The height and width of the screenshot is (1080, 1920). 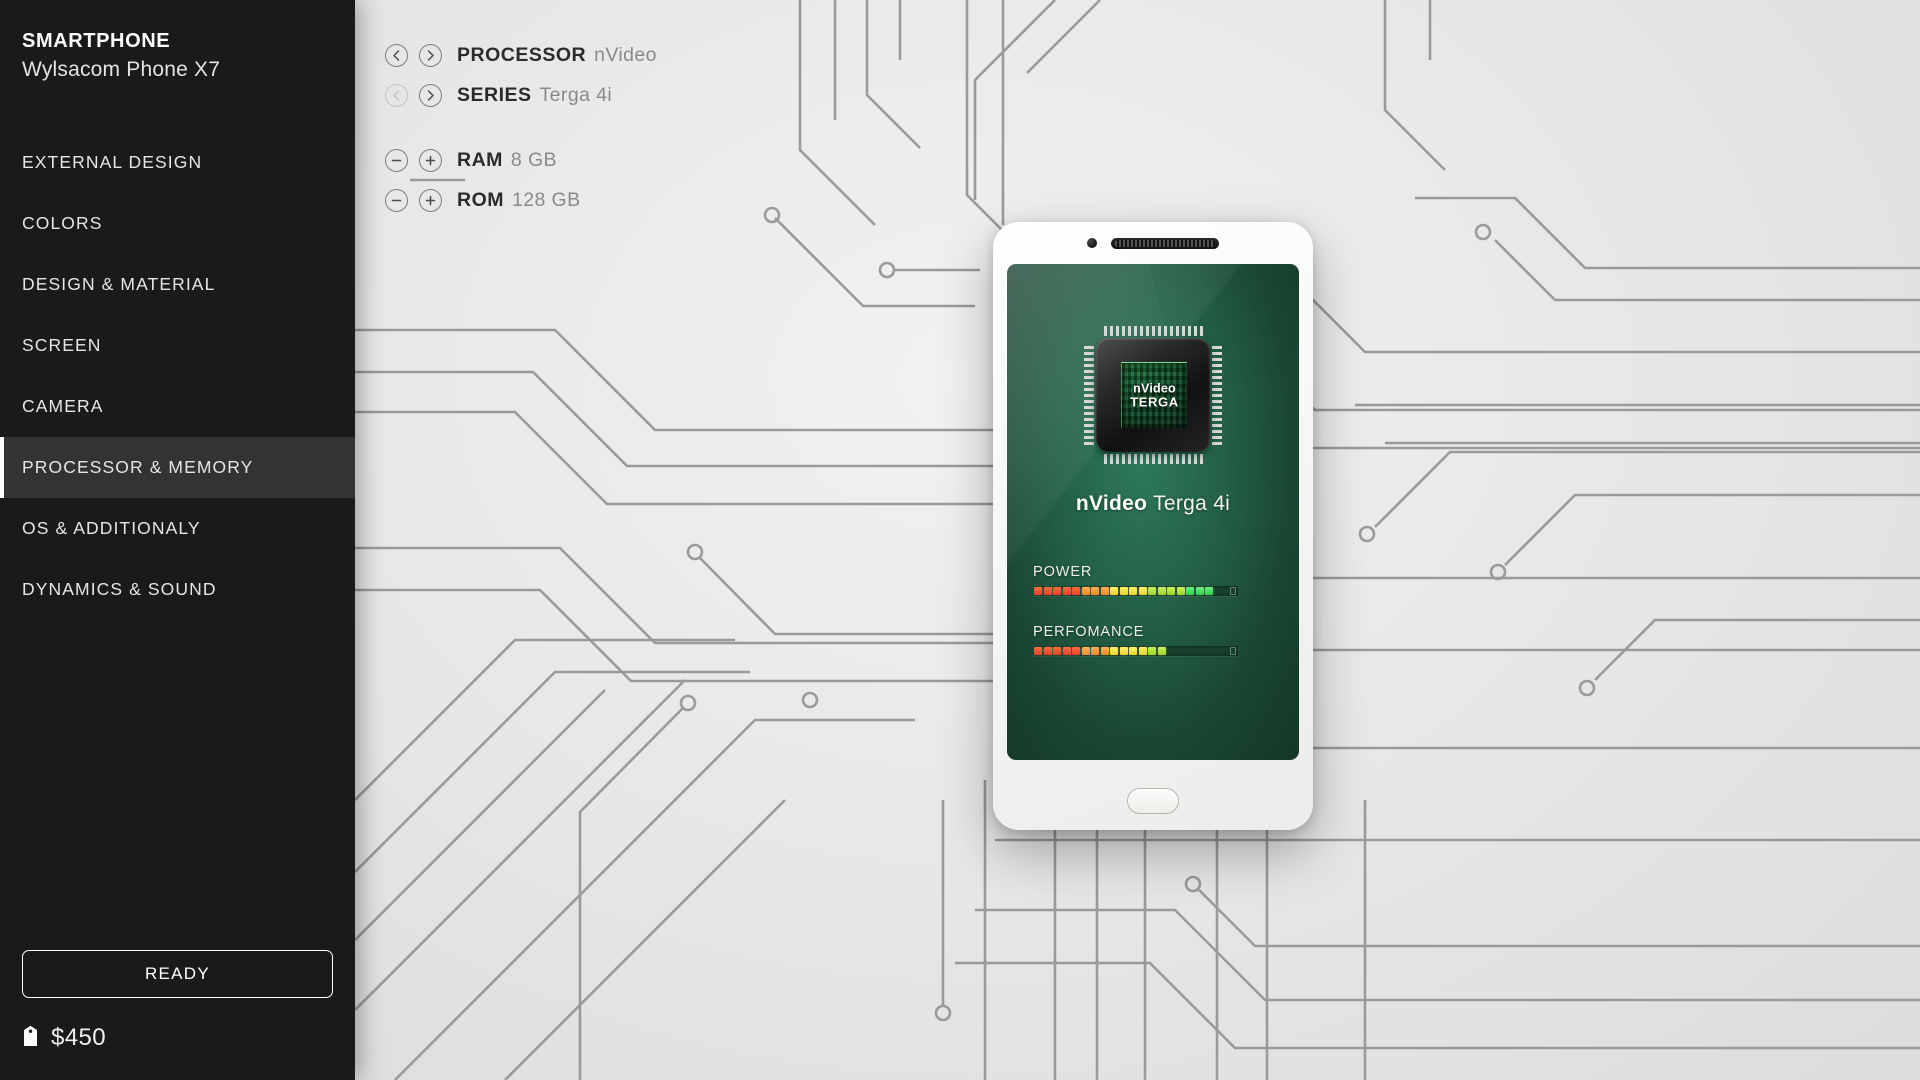 What do you see at coordinates (119, 284) in the screenshot?
I see `sidebar-item-label: DESIGN & MATERIAL` at bounding box center [119, 284].